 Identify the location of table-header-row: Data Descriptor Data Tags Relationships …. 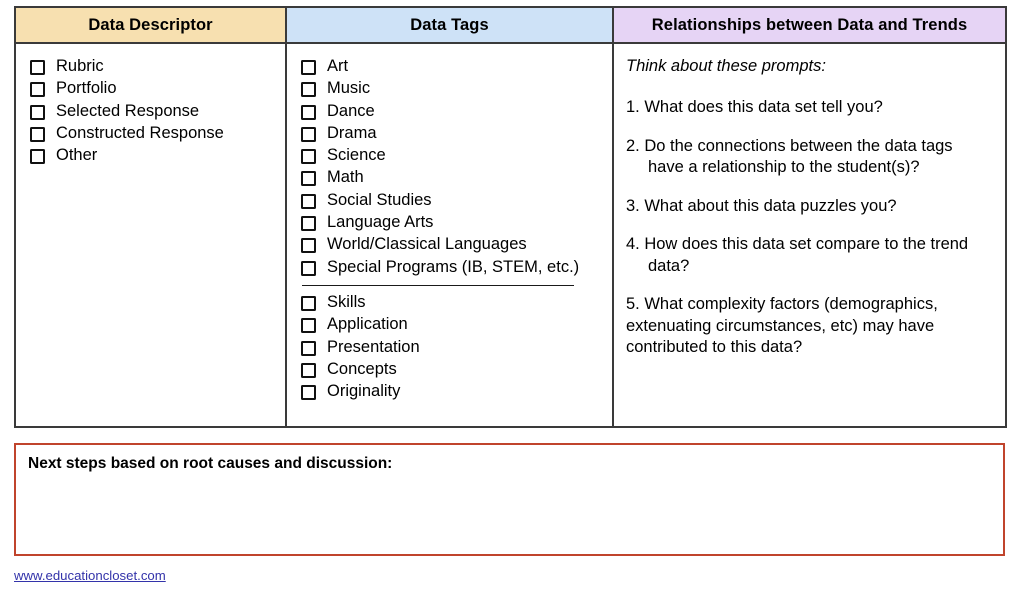
(510, 25).